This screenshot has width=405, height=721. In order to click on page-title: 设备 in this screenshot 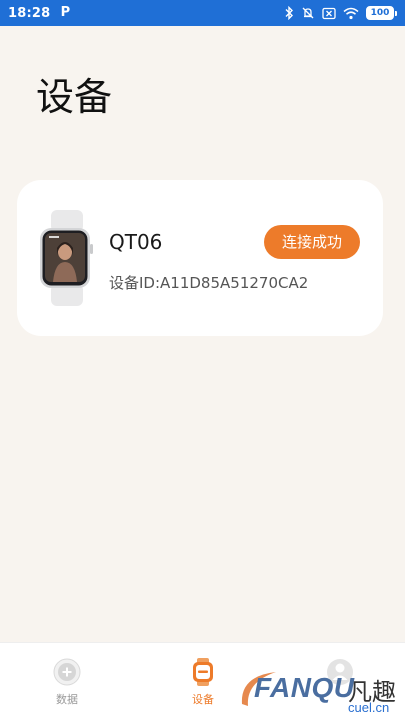, I will do `click(74, 97)`.